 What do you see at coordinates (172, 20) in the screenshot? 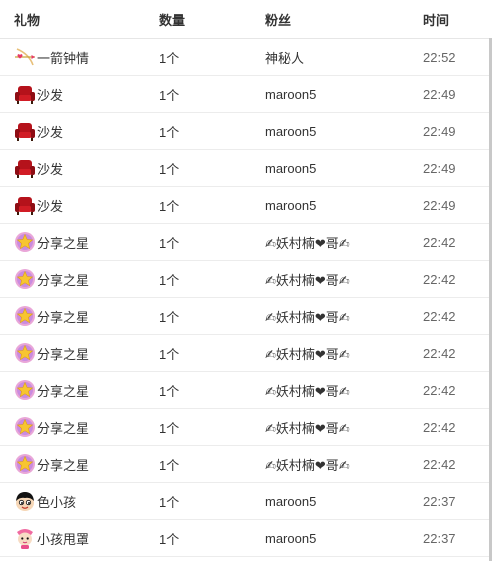
I see `header-quantity: 数量` at bounding box center [172, 20].